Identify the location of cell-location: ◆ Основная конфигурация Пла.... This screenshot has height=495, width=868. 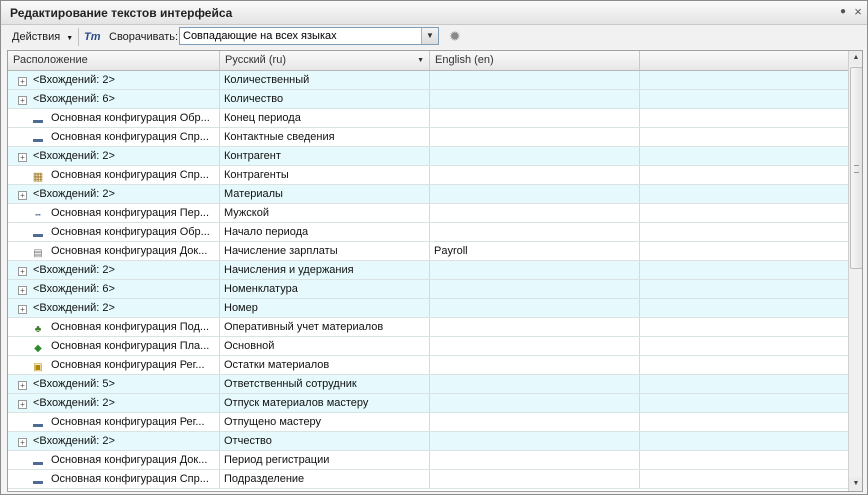
(114, 346).